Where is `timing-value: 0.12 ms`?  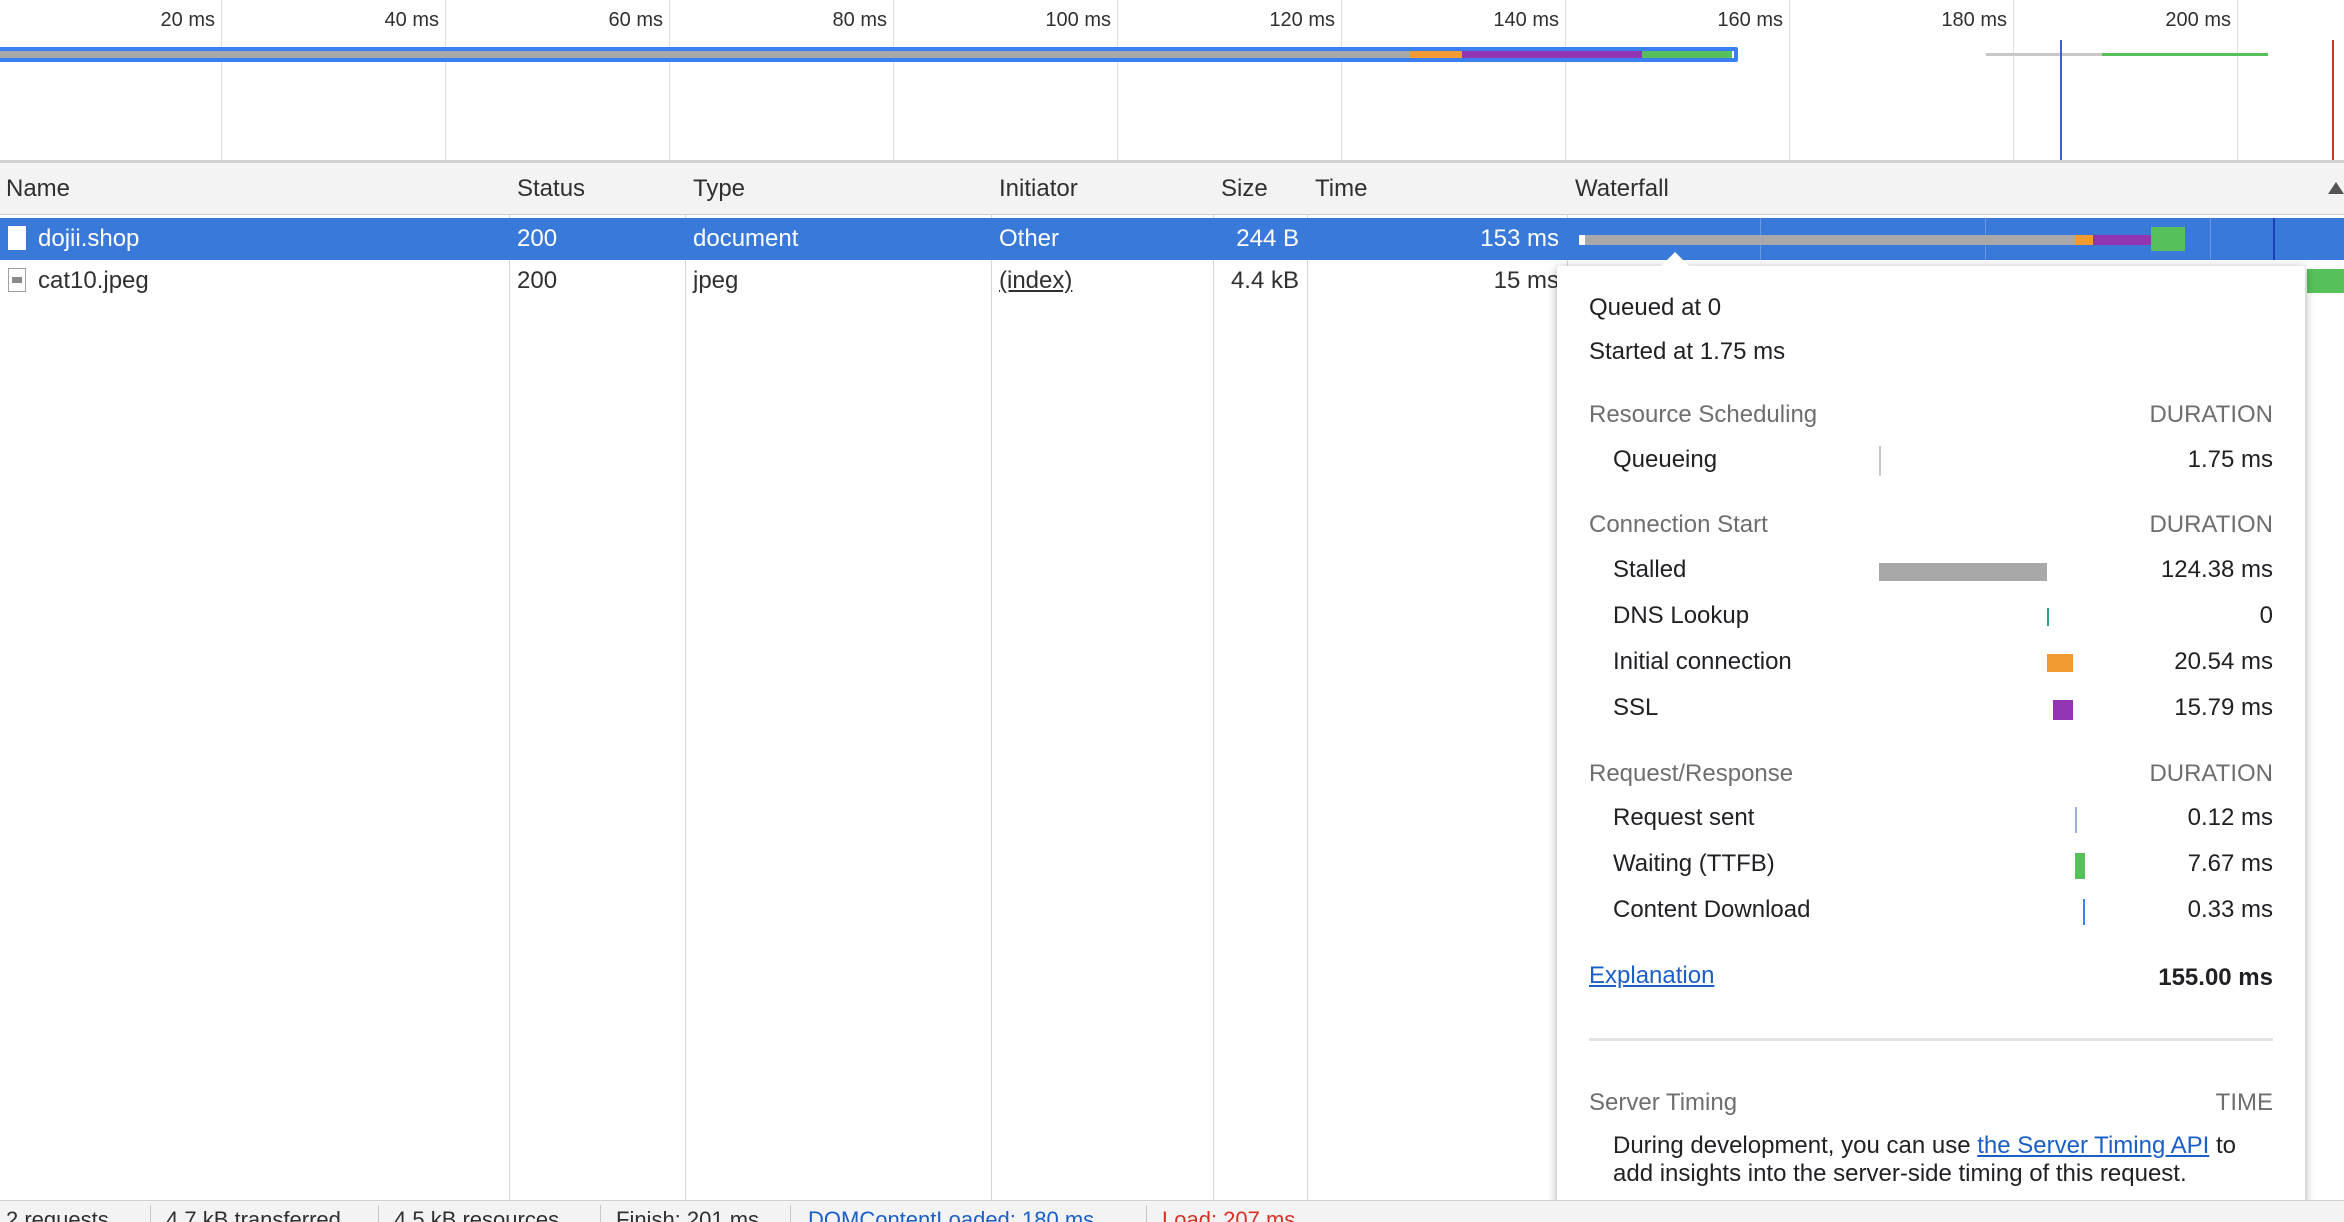 timing-value: 0.12 ms is located at coordinates (2230, 817).